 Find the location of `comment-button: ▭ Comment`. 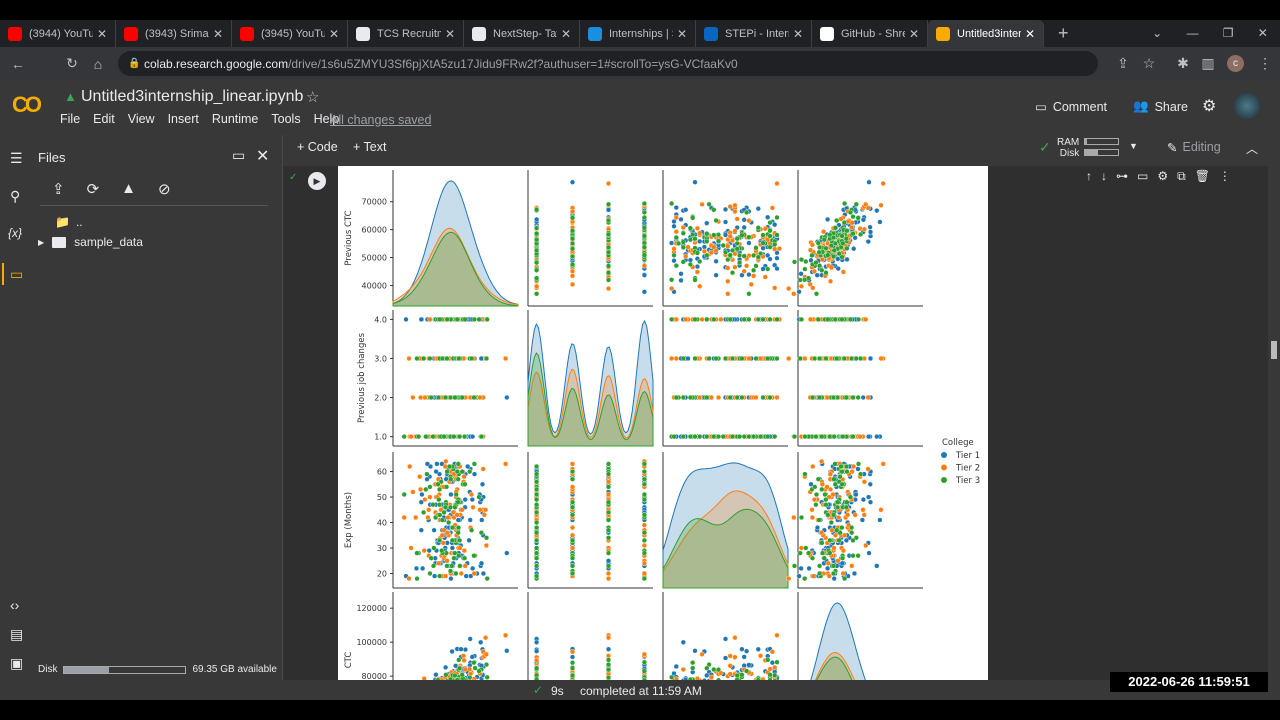

comment-button: ▭ Comment is located at coordinates (1071, 107).